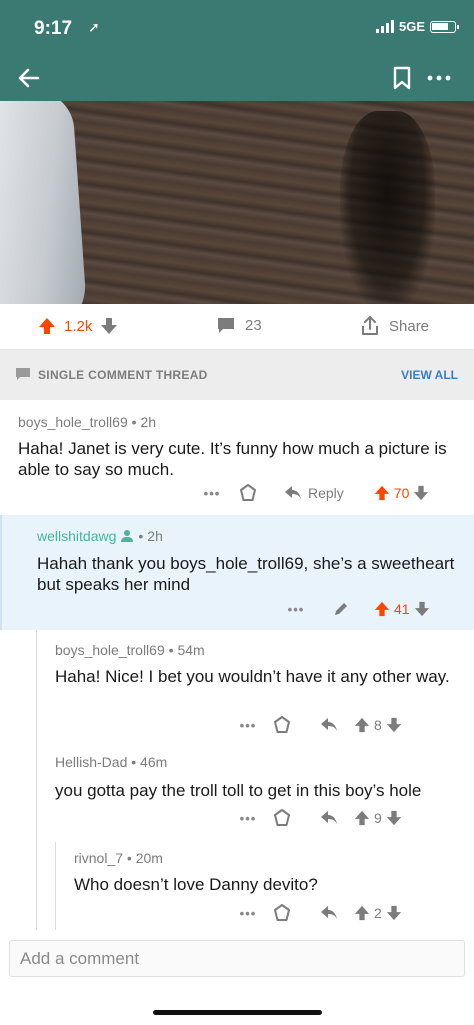 The height and width of the screenshot is (1025, 474). What do you see at coordinates (55, 886) in the screenshot?
I see `thread-line` at bounding box center [55, 886].